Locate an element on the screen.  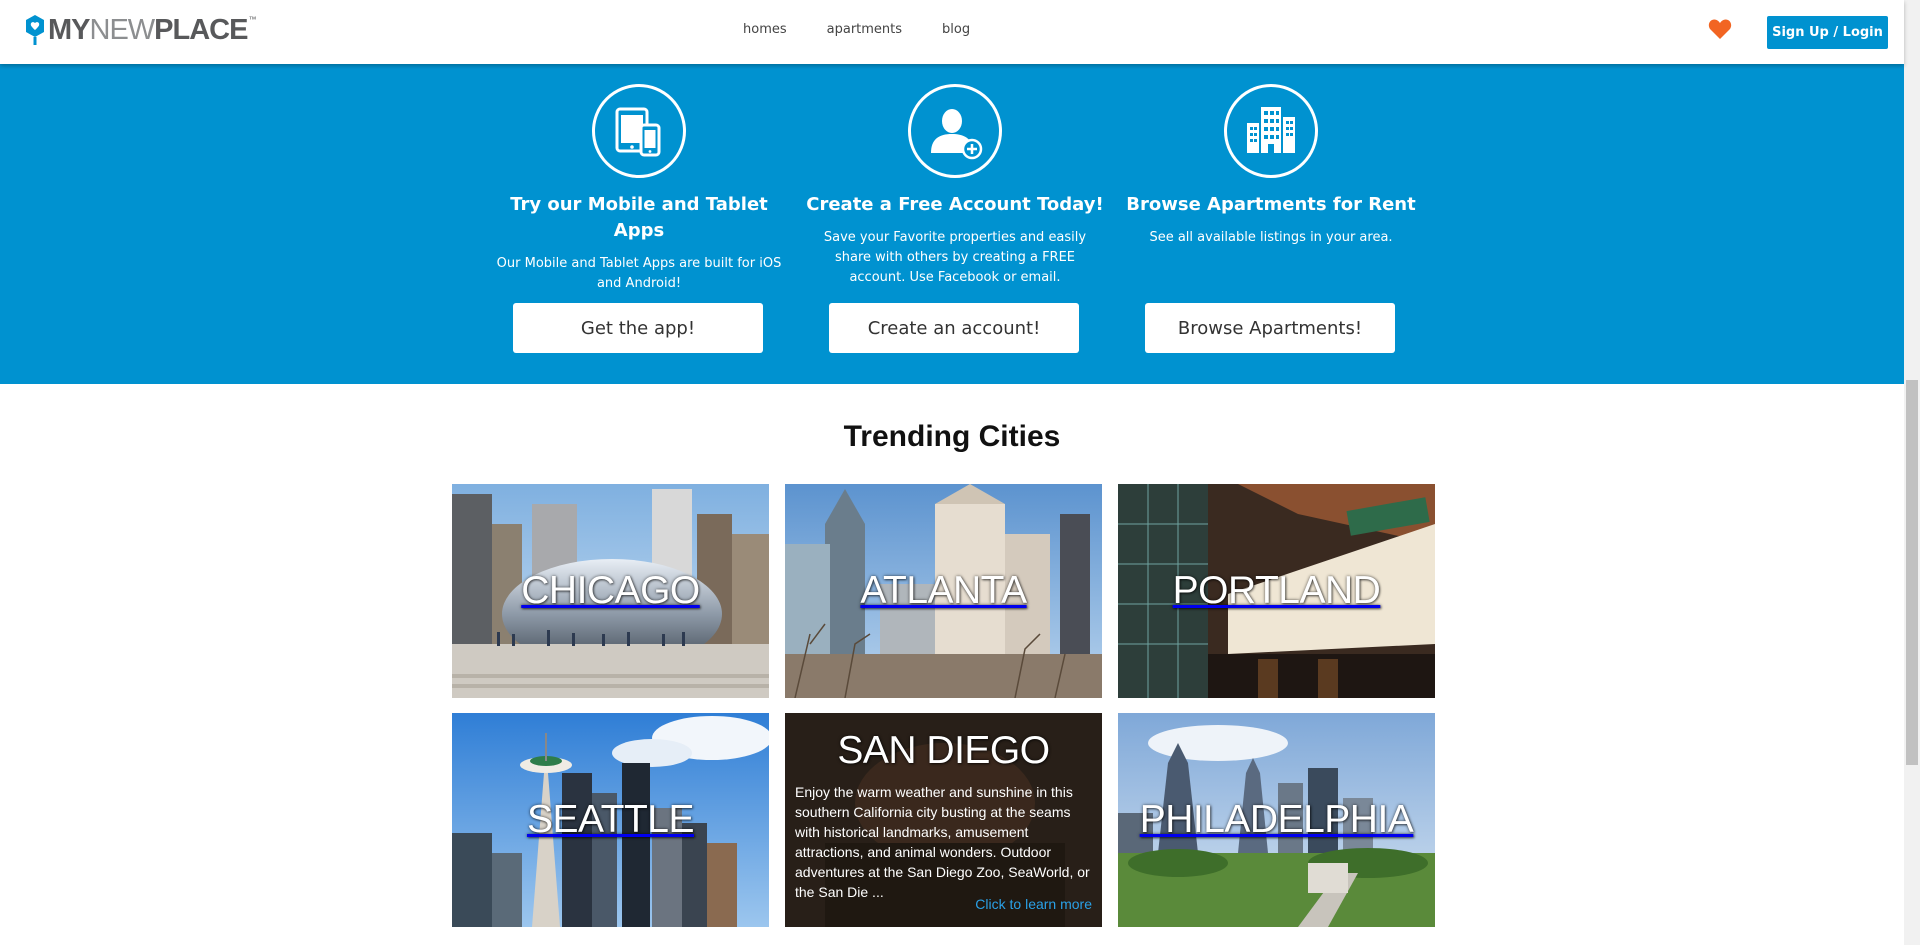
mobile-tablet-icon is located at coordinates (638, 132).